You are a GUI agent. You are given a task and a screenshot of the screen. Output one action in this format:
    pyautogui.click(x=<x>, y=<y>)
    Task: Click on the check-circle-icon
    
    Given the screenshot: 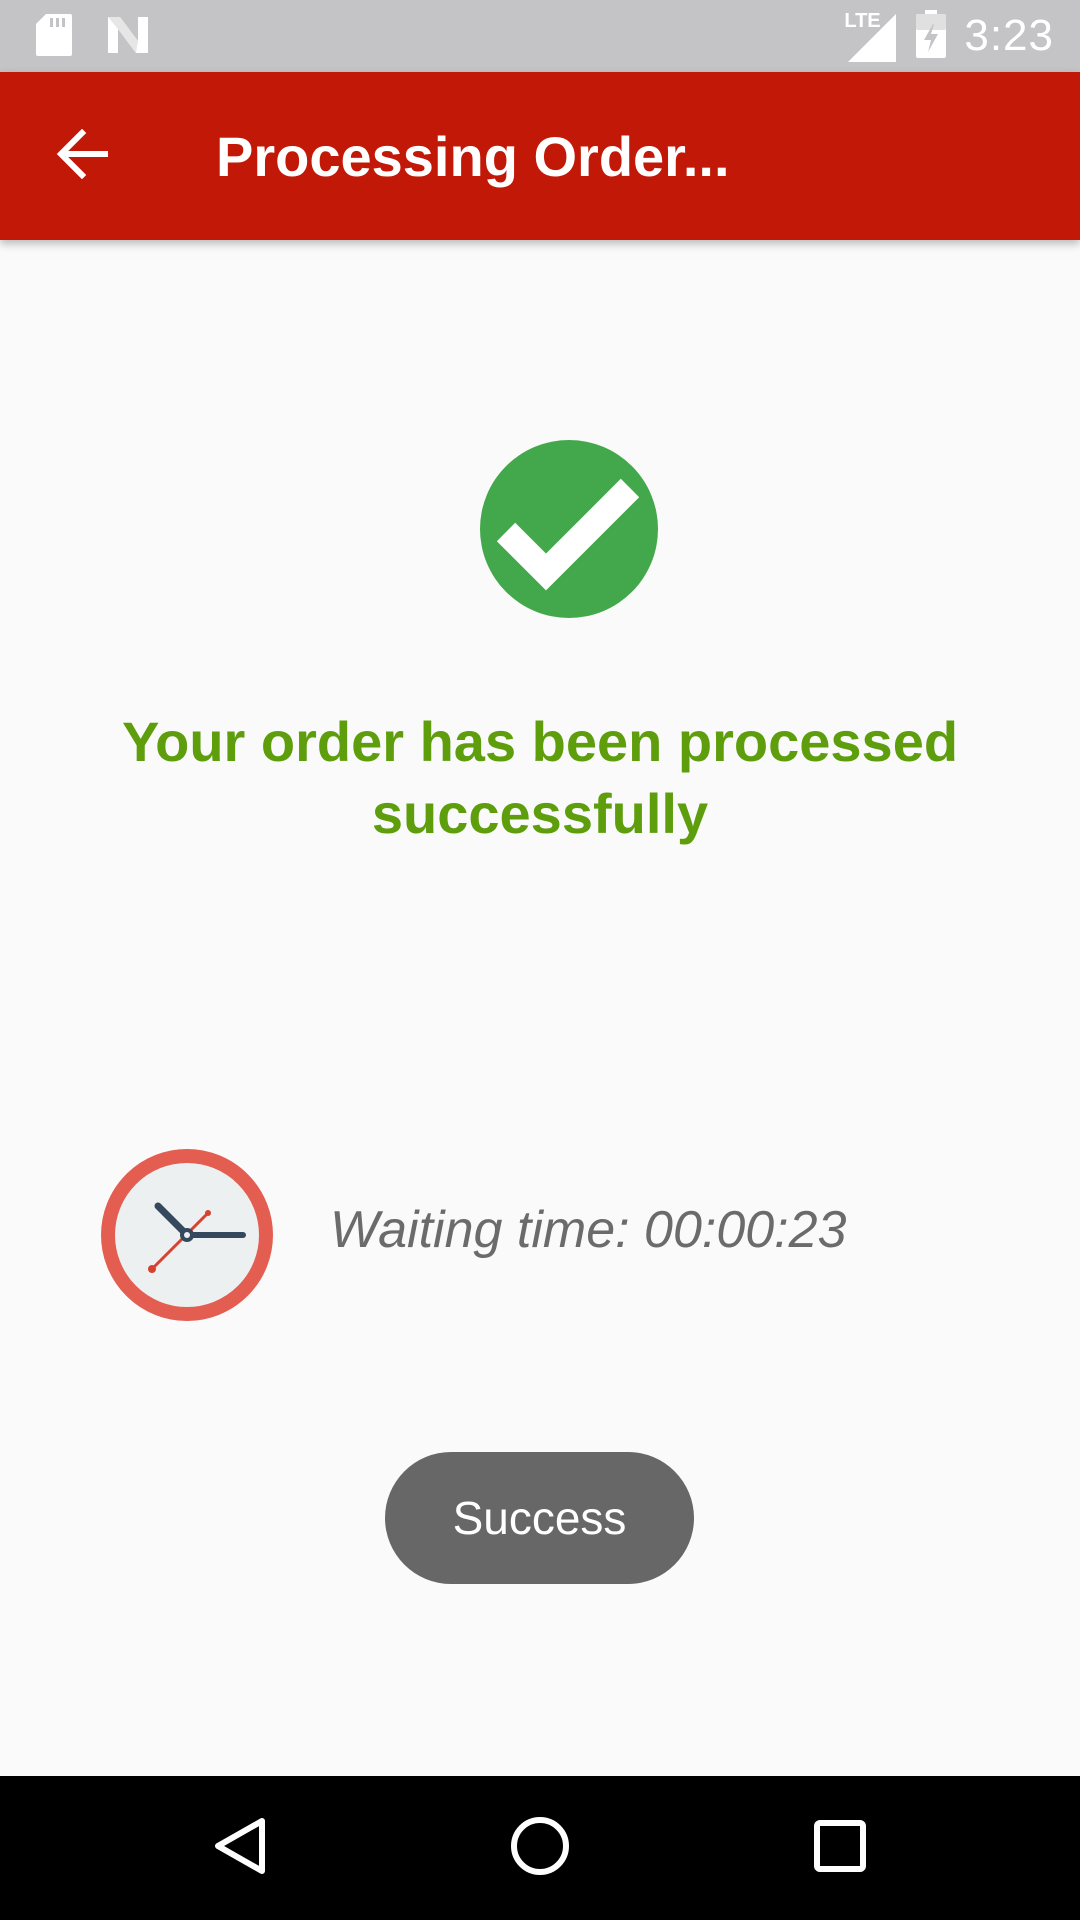 What is the action you would take?
    pyautogui.click(x=569, y=529)
    